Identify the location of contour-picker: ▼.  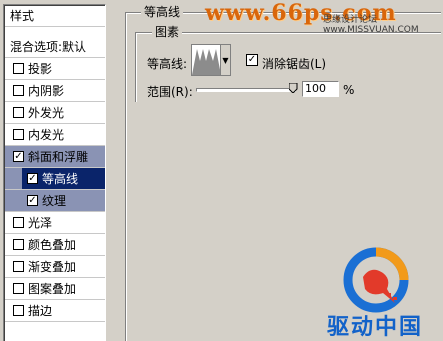
(211, 60).